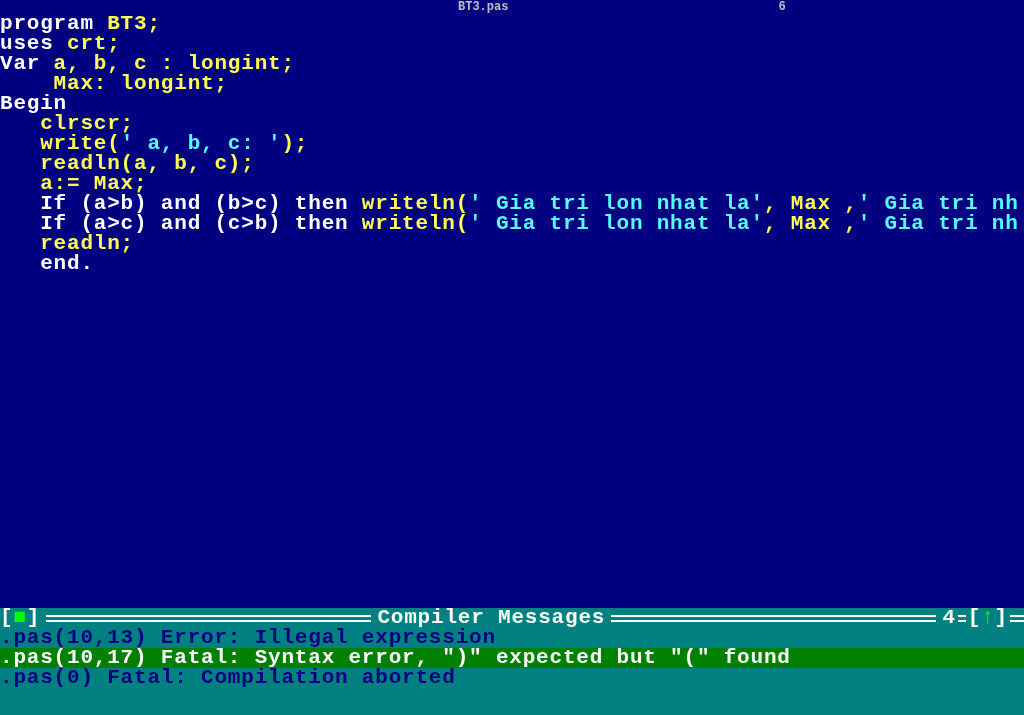  I want to click on message-line: .pas(10,13) Error: Illegal expression, so click(512, 638).